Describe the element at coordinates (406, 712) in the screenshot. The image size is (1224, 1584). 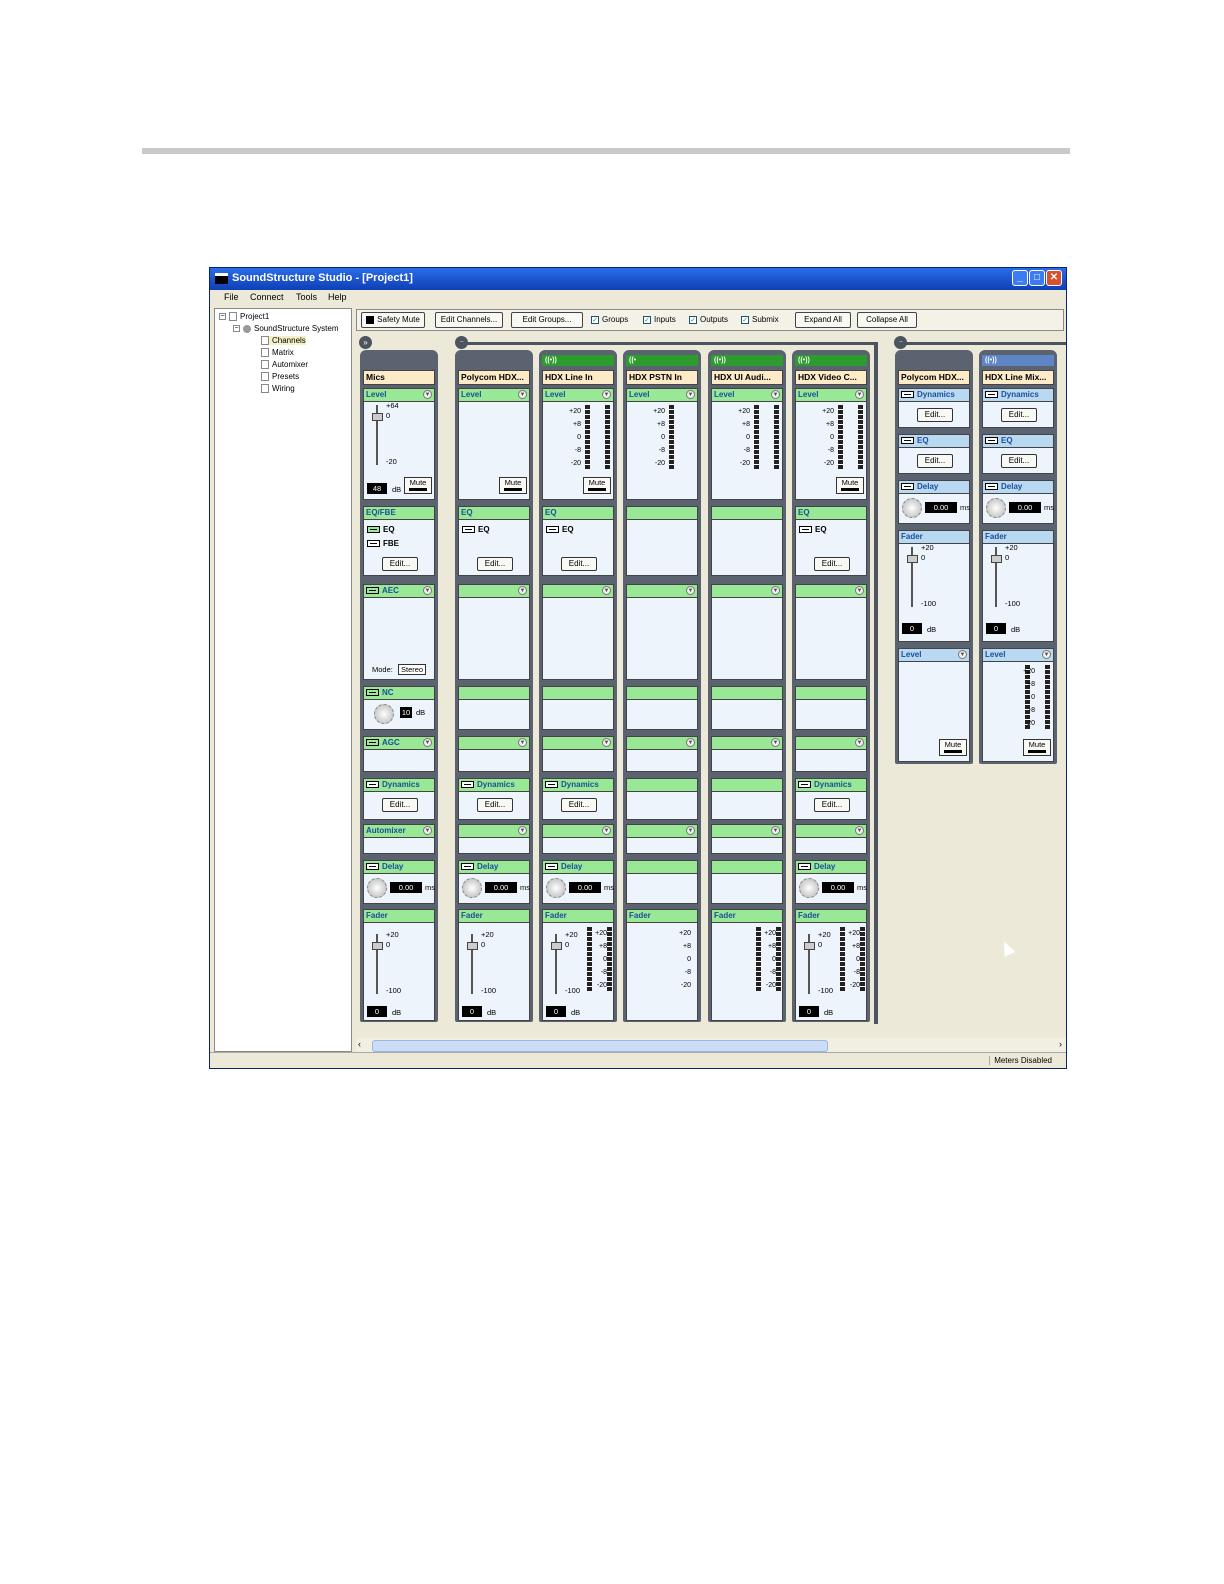
I see `nc-value: 10` at that location.